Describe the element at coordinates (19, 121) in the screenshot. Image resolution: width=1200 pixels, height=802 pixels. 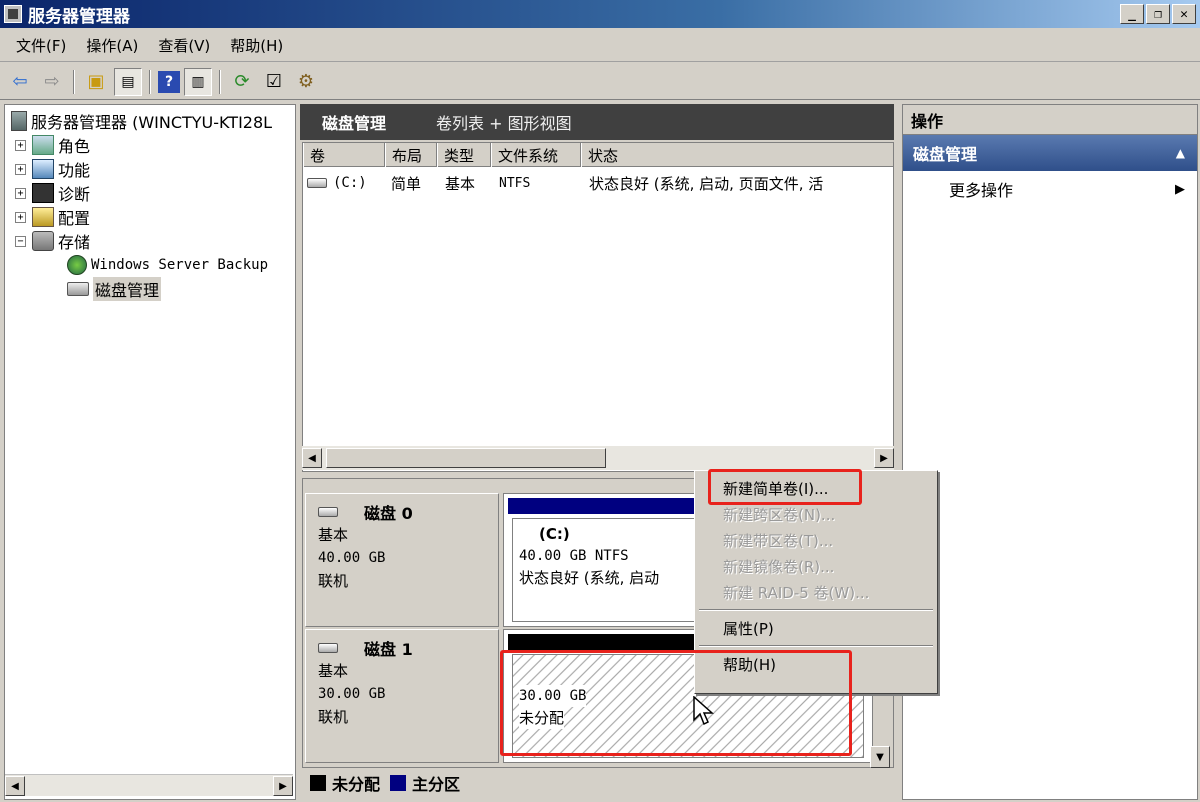
I see `server-icon` at that location.